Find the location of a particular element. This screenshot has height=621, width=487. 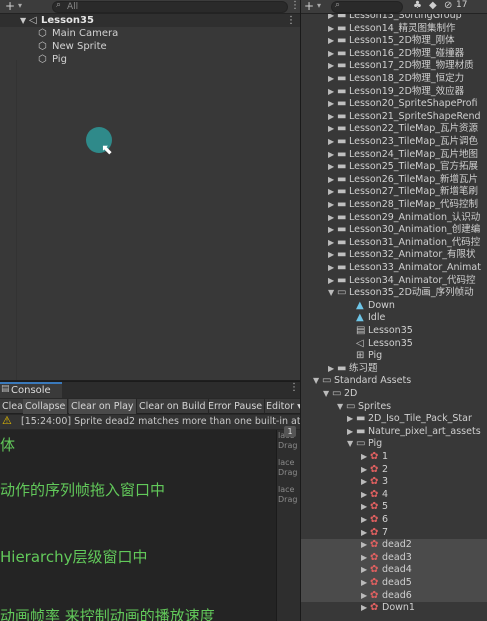

console-menu-icon: ⋮ is located at coordinates (294, 387).